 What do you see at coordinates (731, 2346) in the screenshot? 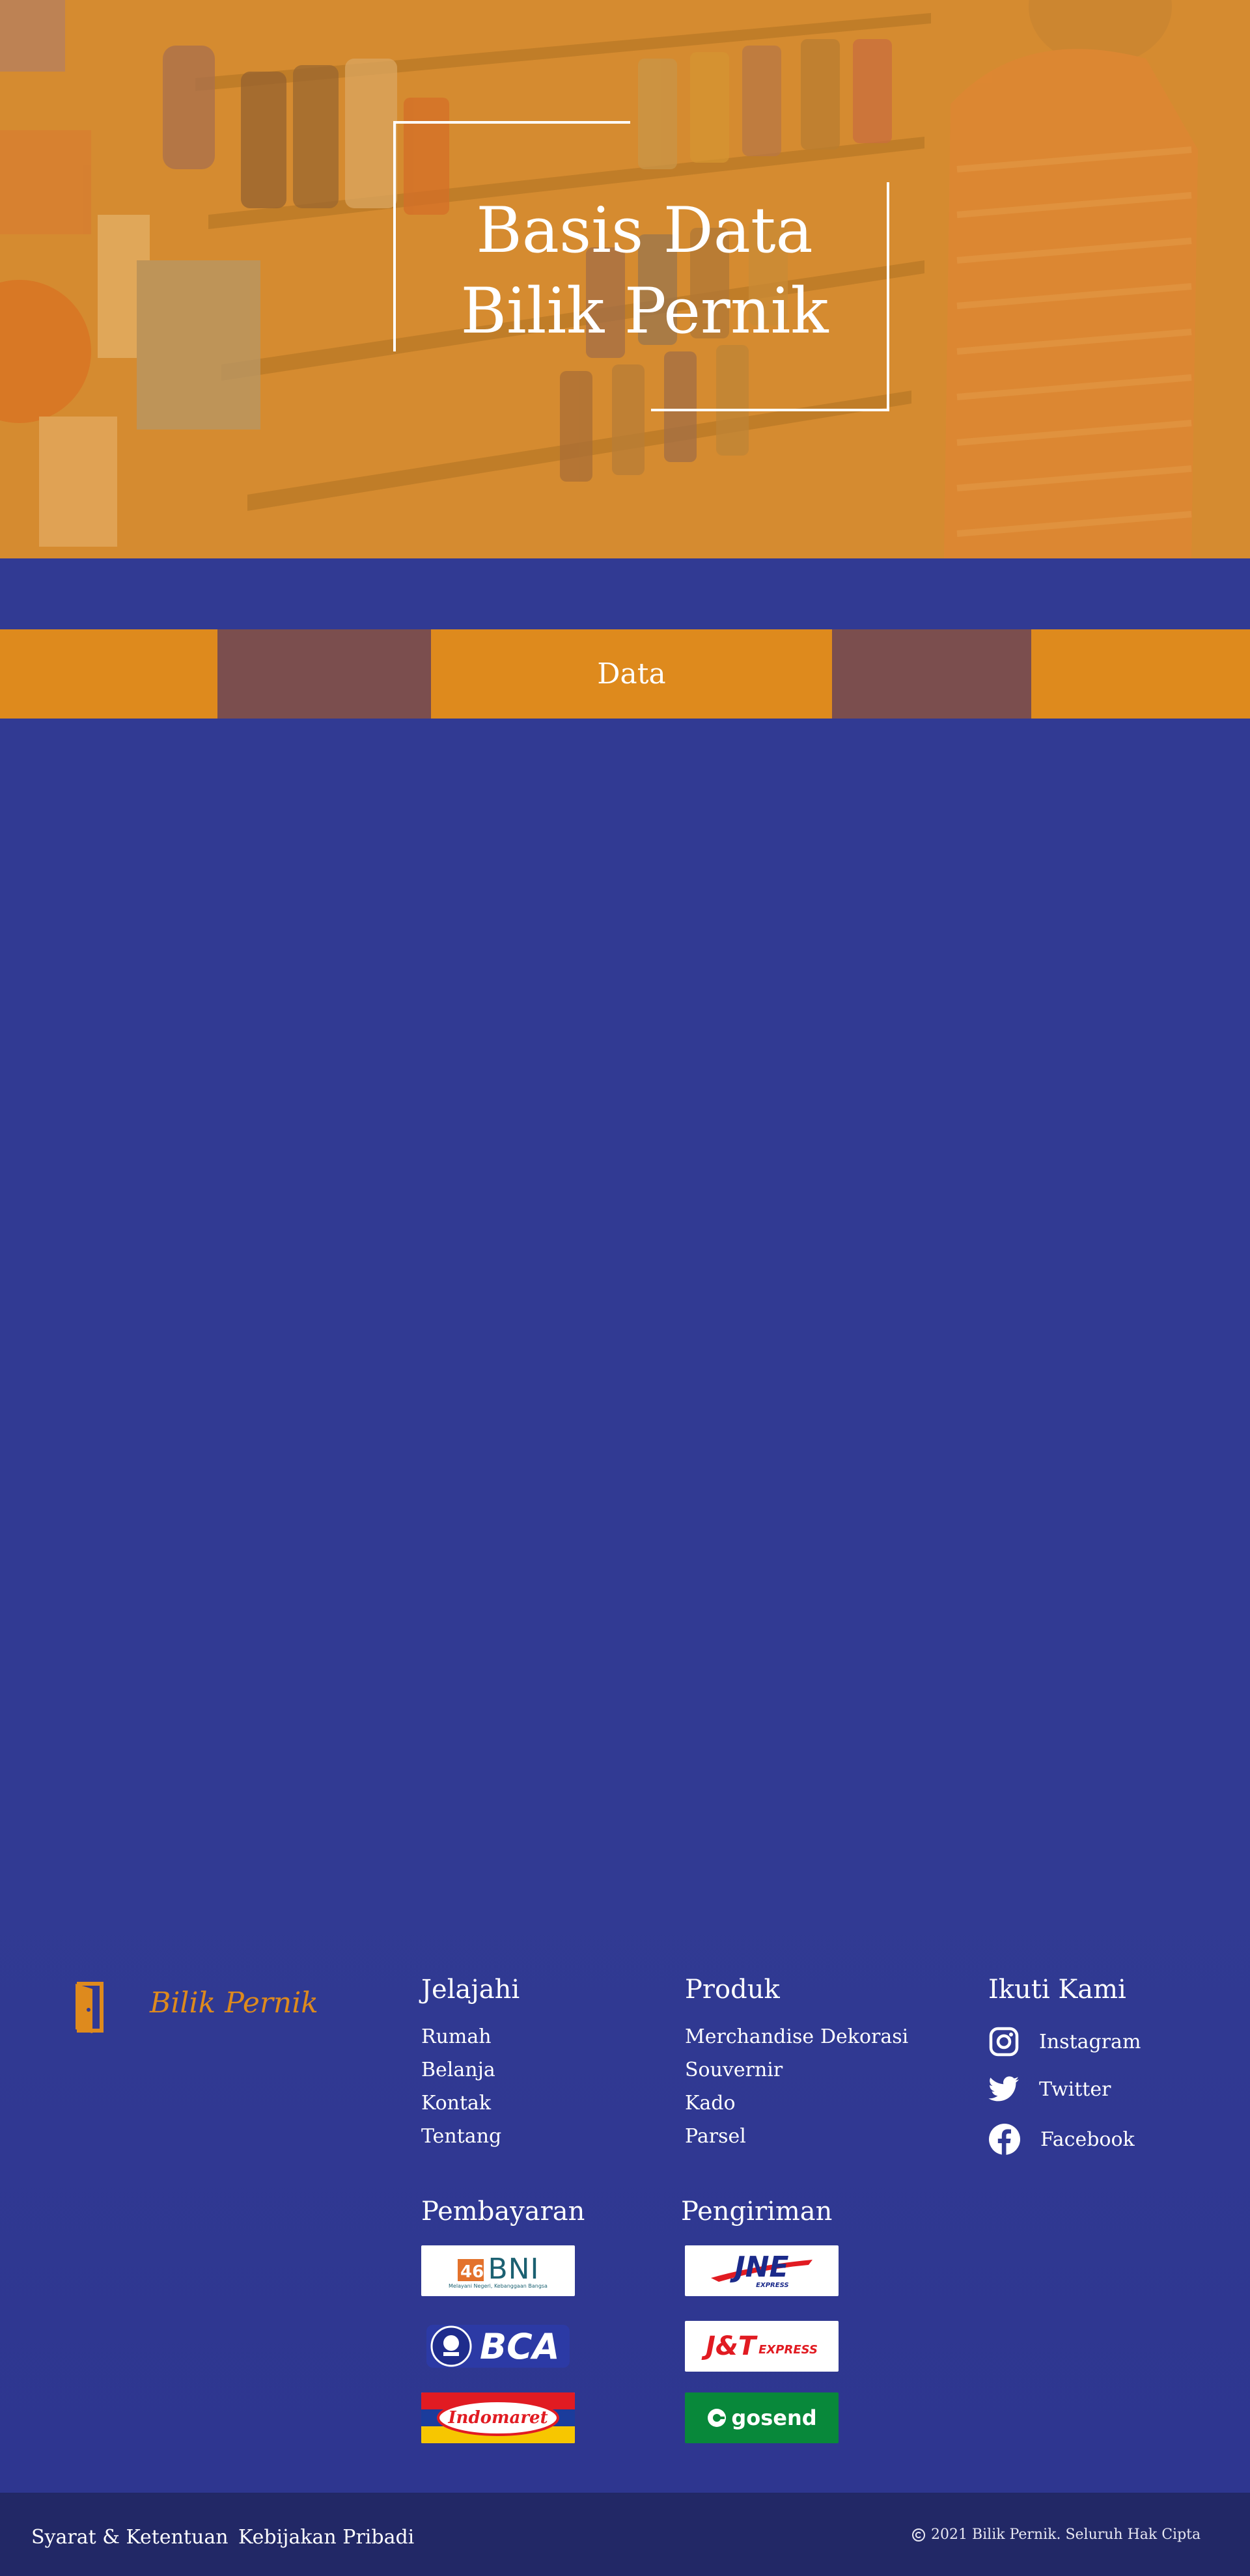
I see `jnt-logo-text: J&T` at bounding box center [731, 2346].